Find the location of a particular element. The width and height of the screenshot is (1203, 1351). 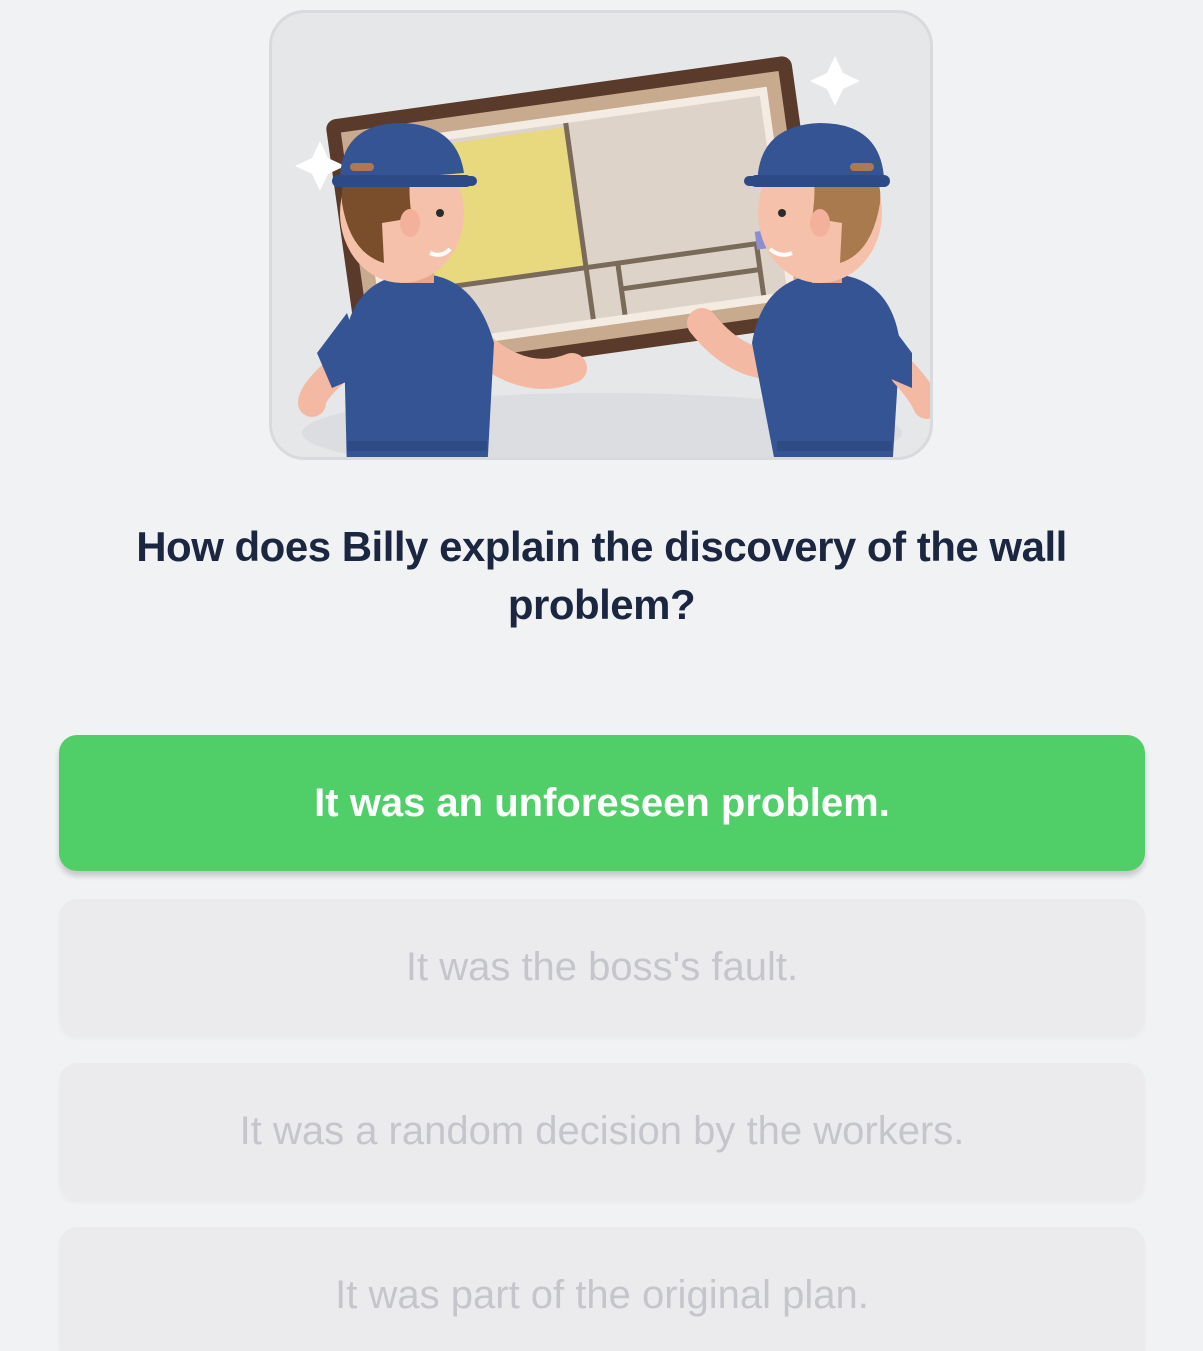

answer-option: It was a random decision by the workers. is located at coordinates (602, 1131).